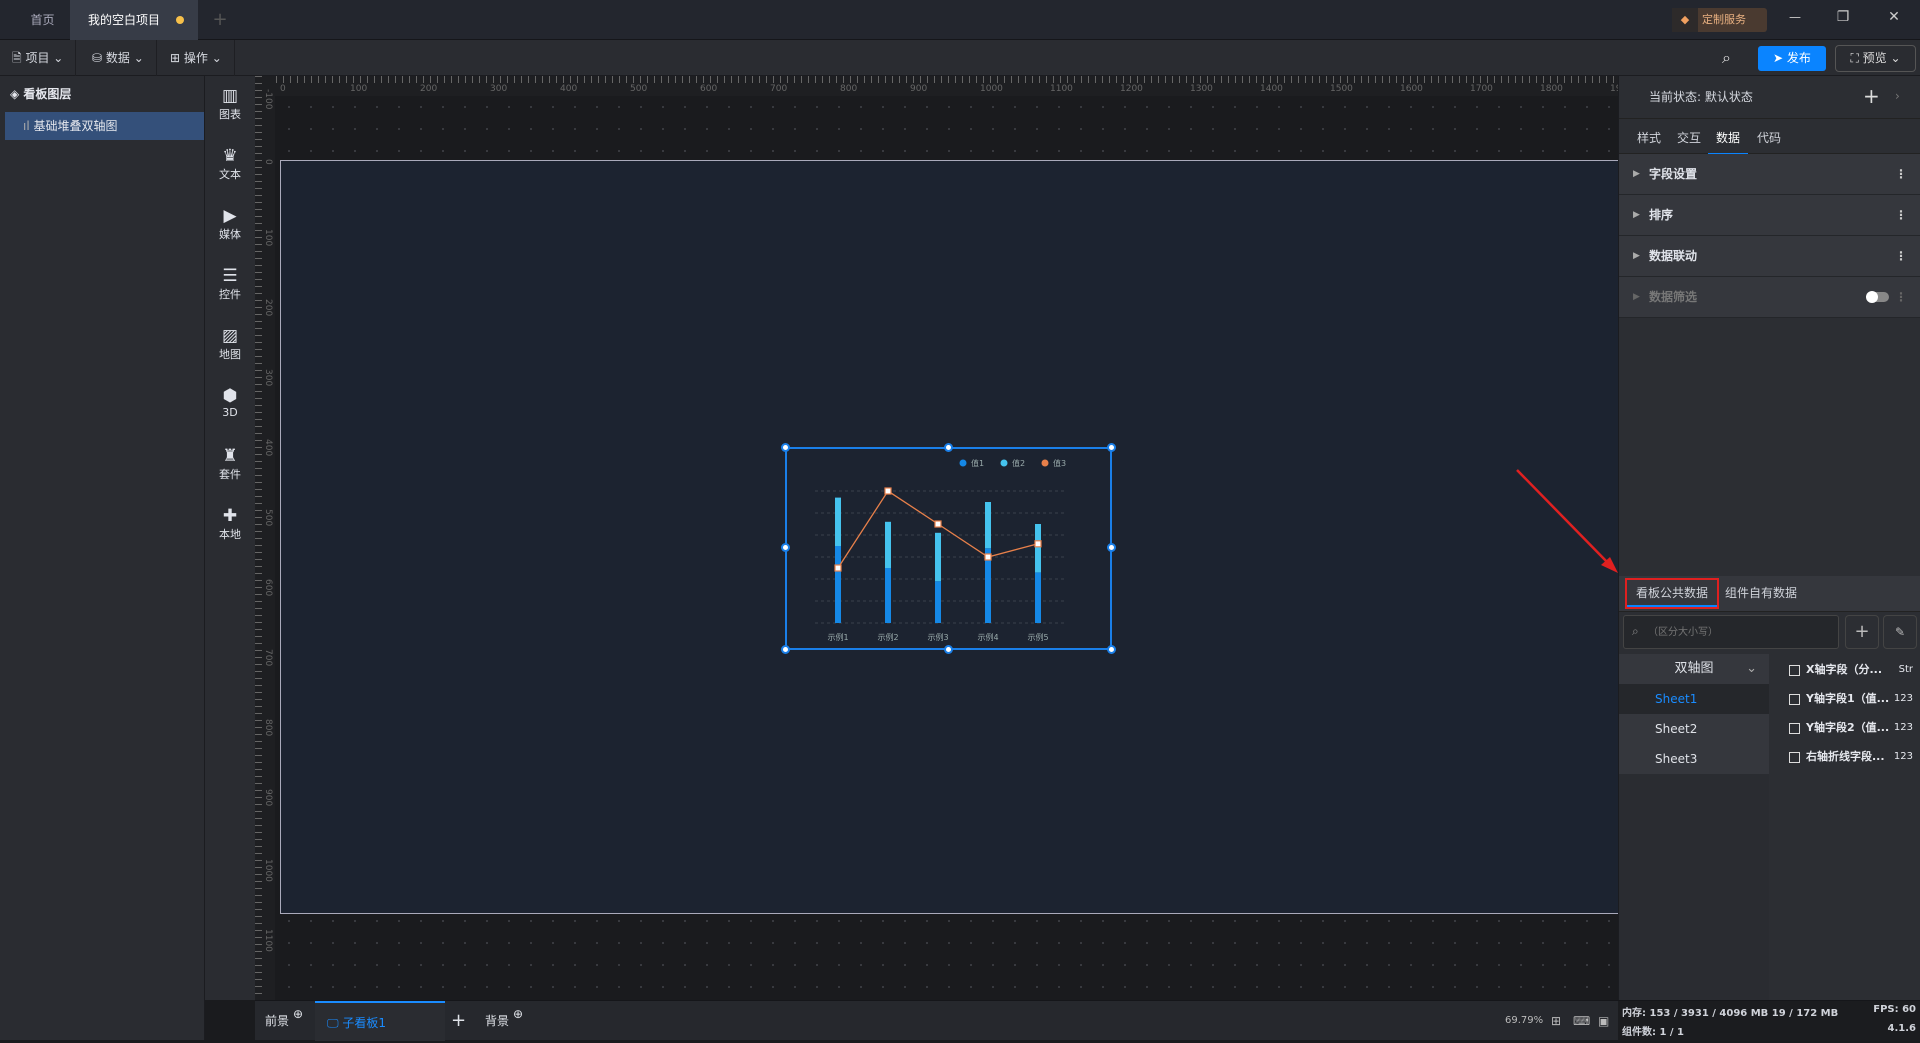  I want to click on preview-button: ⛶ 预览 ⌄, so click(1875, 58).